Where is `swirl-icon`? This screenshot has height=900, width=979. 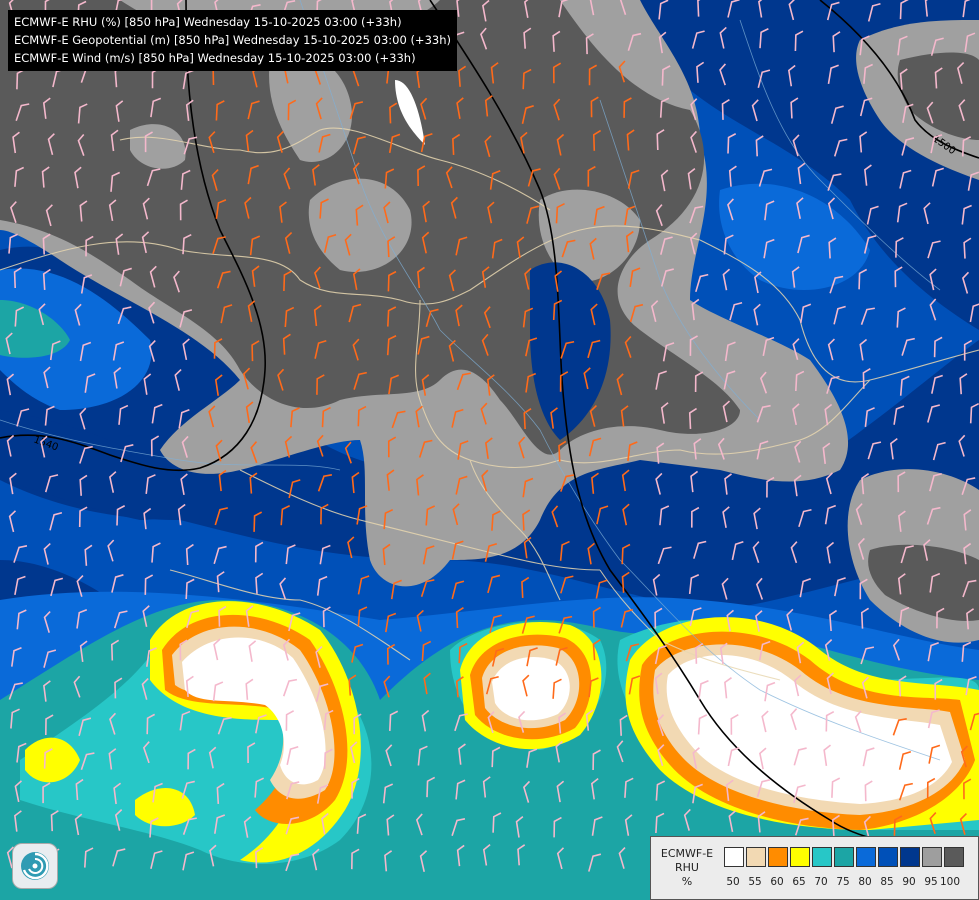 swirl-icon is located at coordinates (35, 866).